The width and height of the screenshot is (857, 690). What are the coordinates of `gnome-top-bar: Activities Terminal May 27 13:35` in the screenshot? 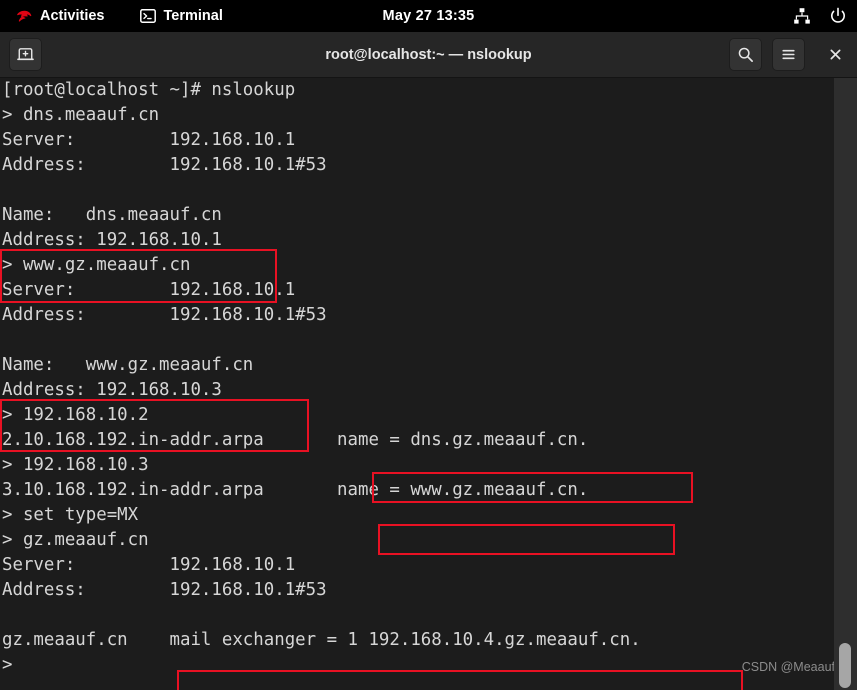 It's located at (428, 16).